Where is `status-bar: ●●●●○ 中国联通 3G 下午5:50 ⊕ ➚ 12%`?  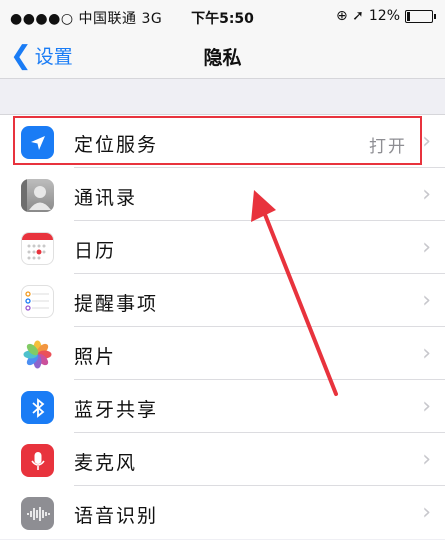
status-bar: ●●●●○ 中国联通 3G 下午5:50 ⊕ ➚ 12% is located at coordinates (222, 17).